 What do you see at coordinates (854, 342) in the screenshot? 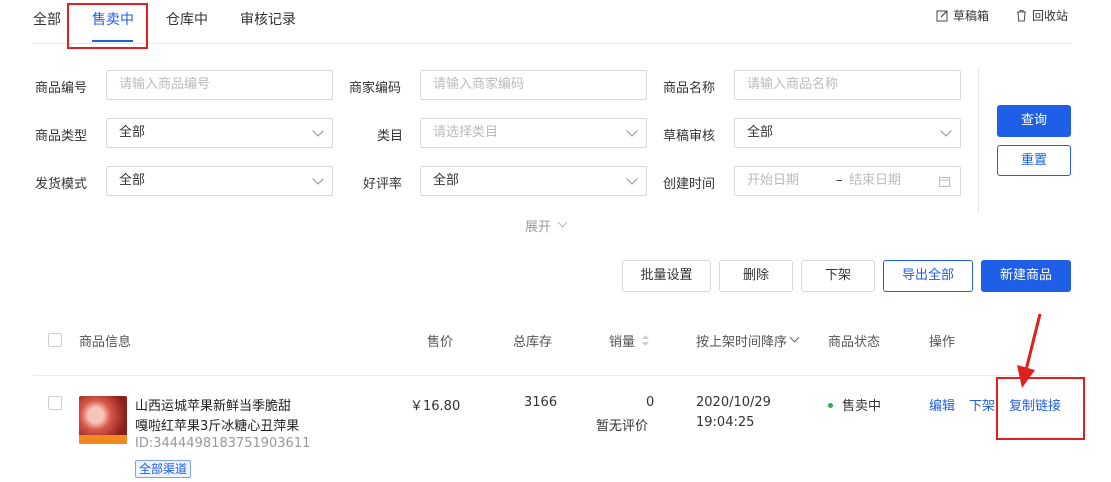
I see `col-status: 商品状态` at bounding box center [854, 342].